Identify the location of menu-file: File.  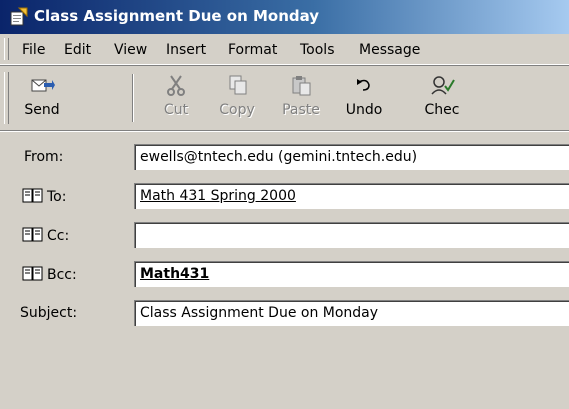
(33, 50).